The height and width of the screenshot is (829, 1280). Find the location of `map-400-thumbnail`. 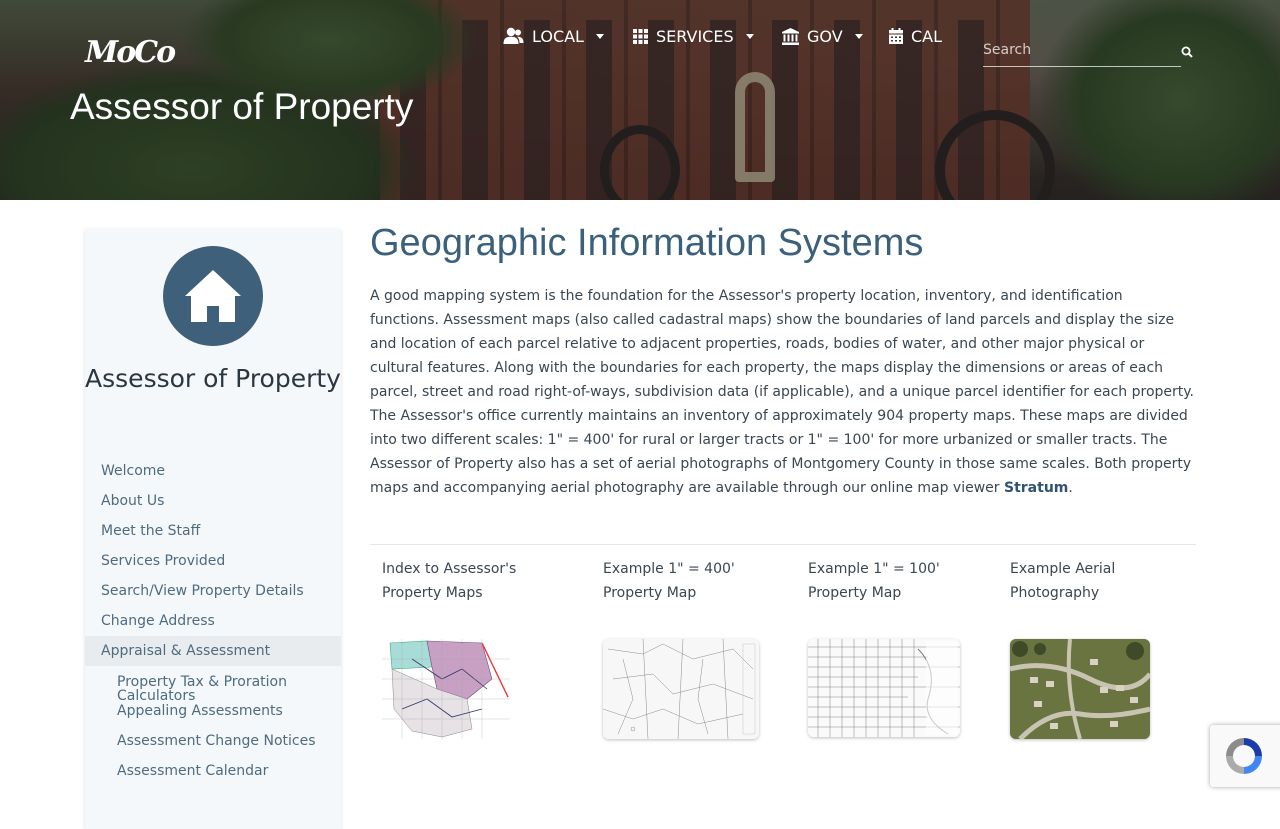

map-400-thumbnail is located at coordinates (681, 689).